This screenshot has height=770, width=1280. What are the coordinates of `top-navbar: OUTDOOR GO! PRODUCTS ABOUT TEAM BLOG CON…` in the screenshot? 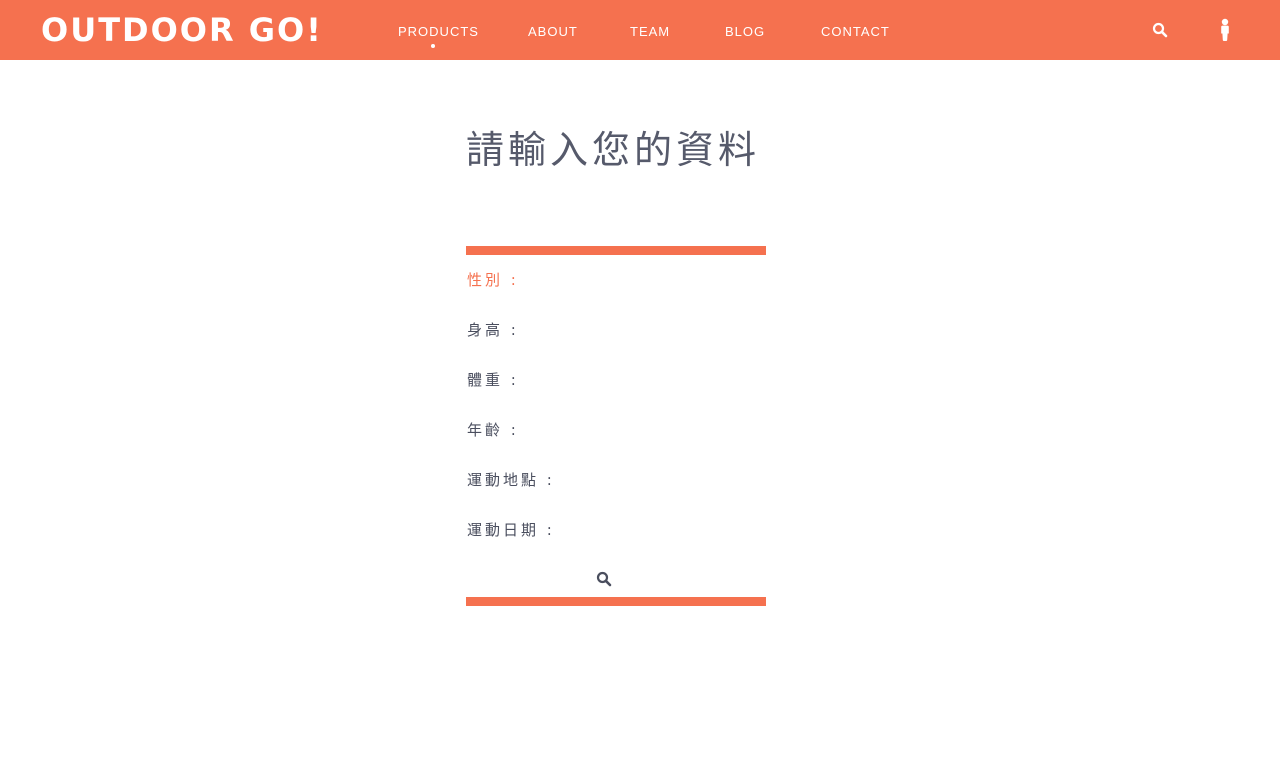 It's located at (640, 30).